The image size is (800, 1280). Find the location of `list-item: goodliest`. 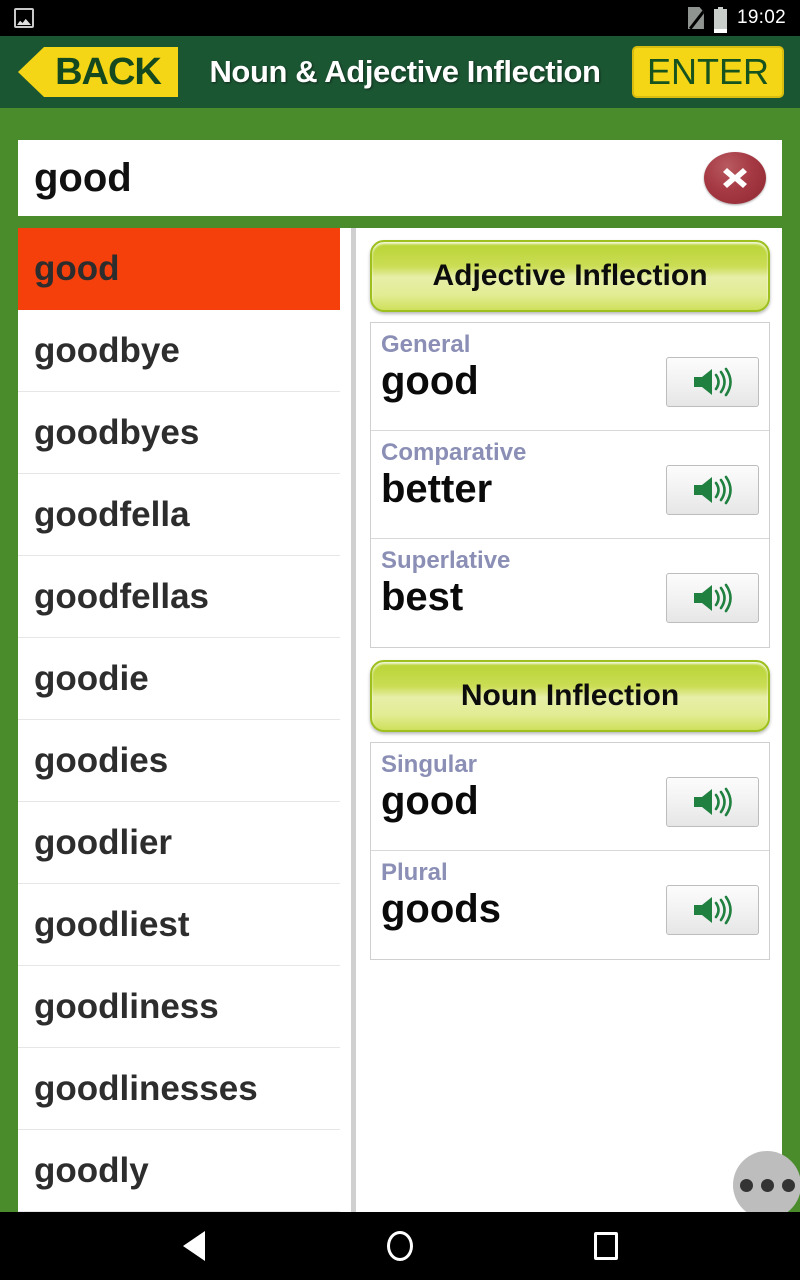

list-item: goodliest is located at coordinates (179, 925).